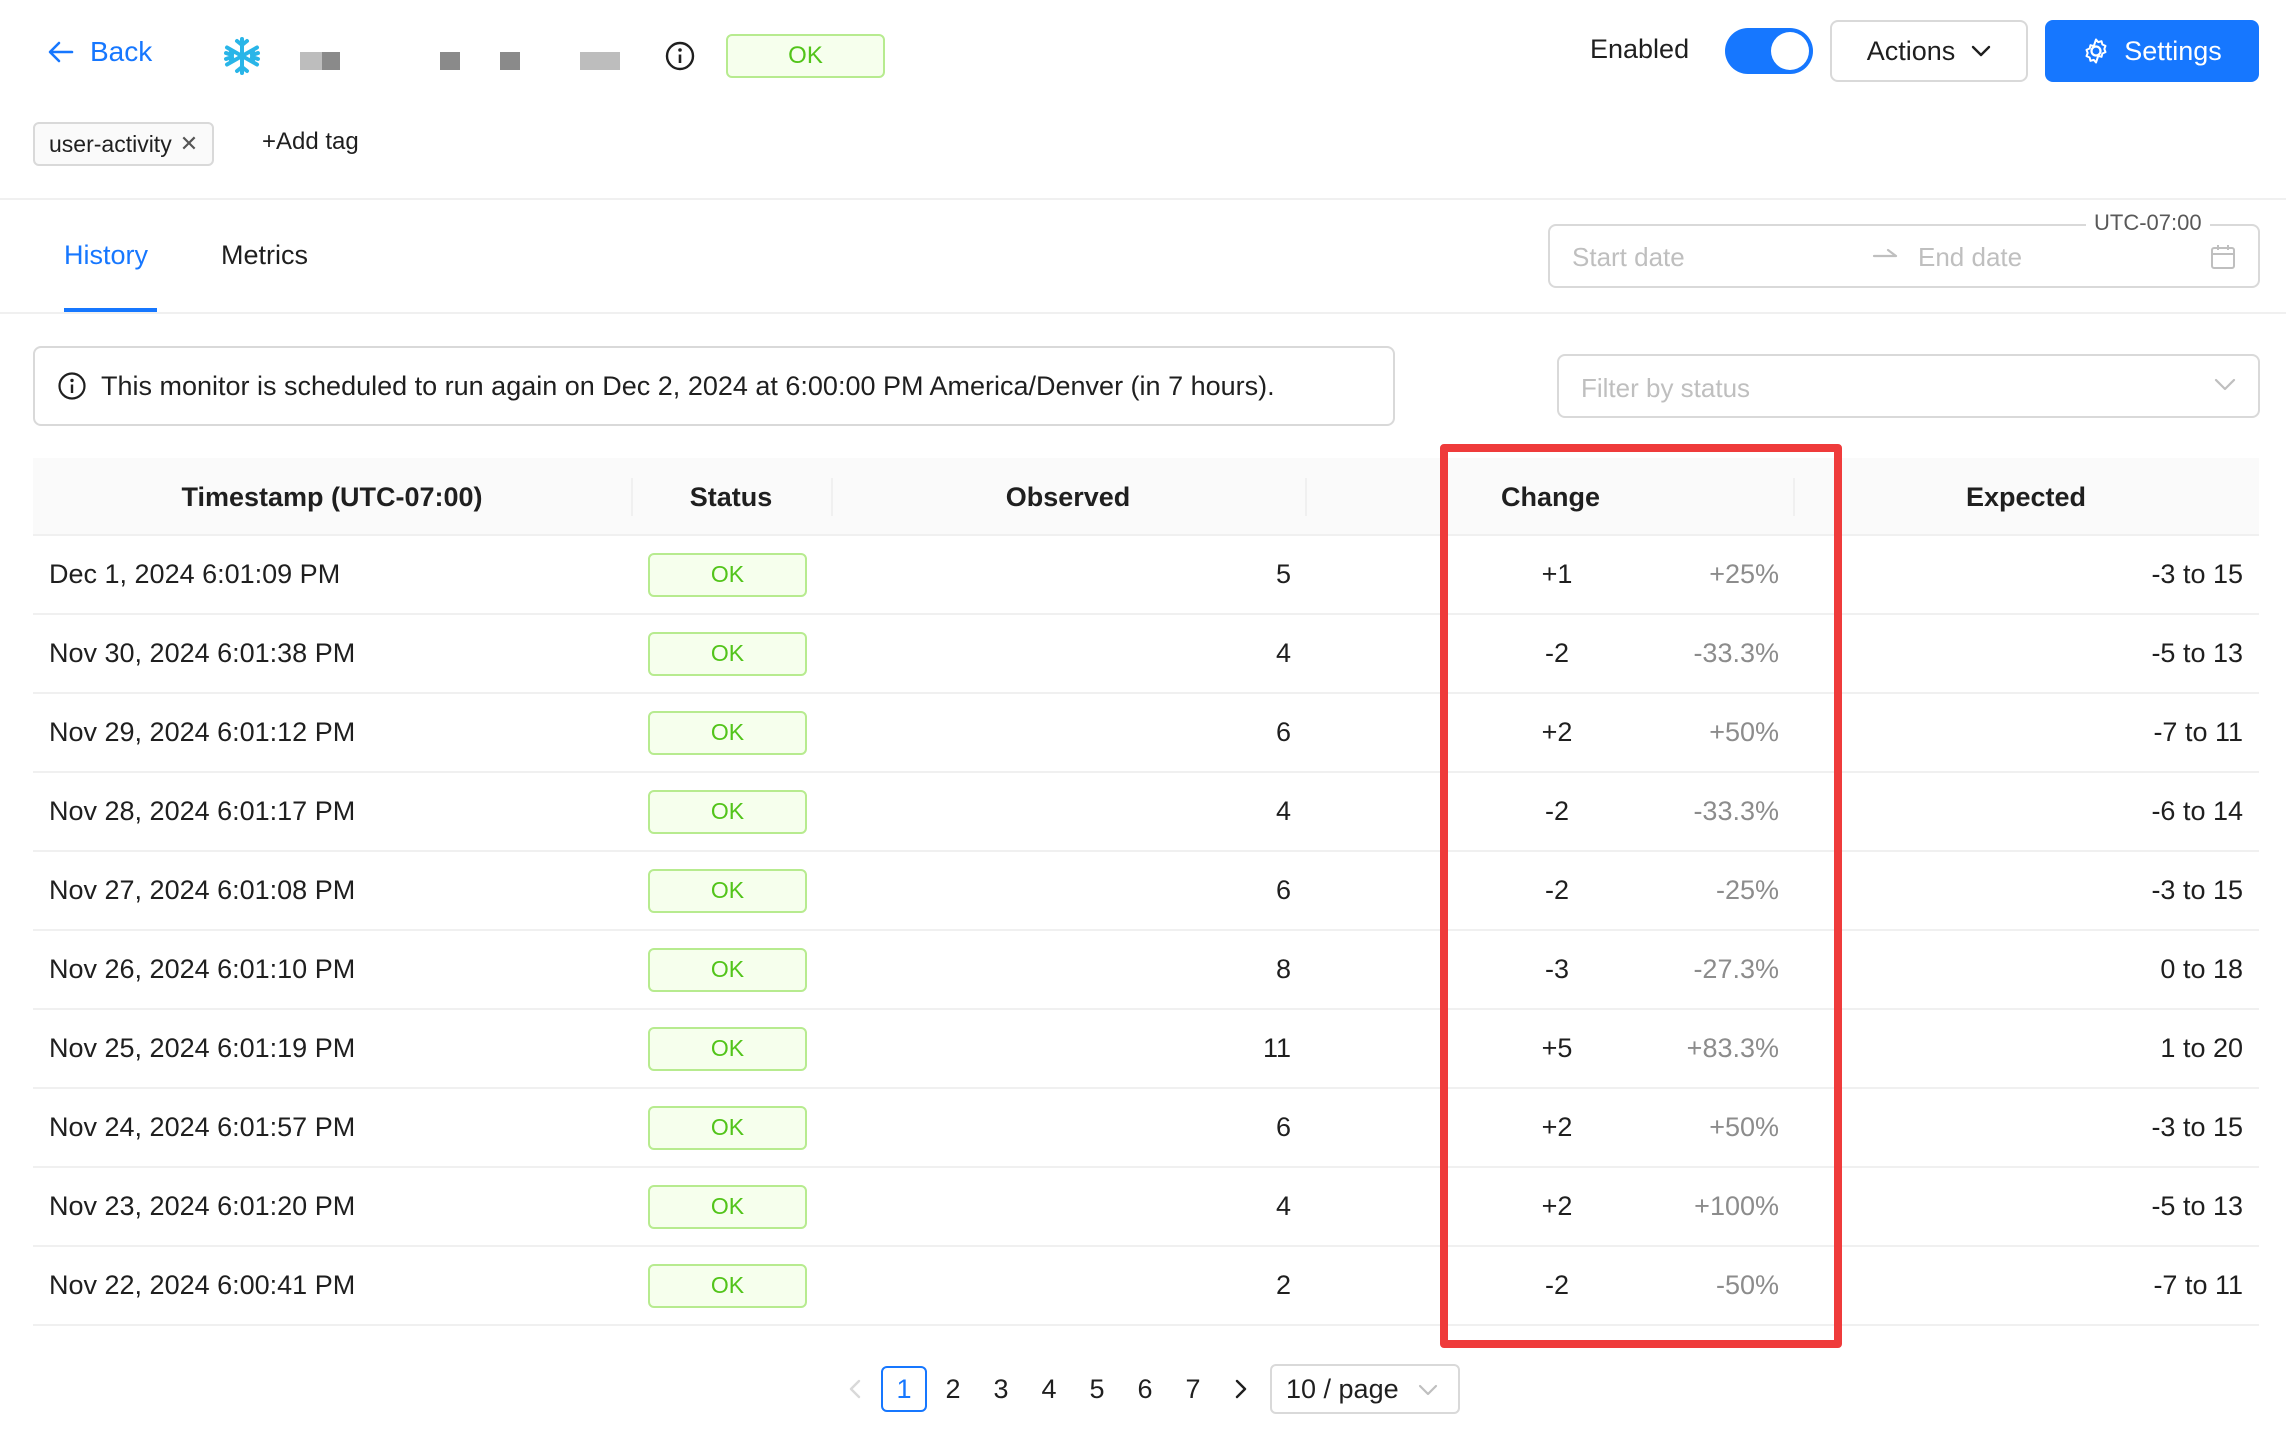  I want to click on status-filter-select: Filter by status, so click(1908, 386).